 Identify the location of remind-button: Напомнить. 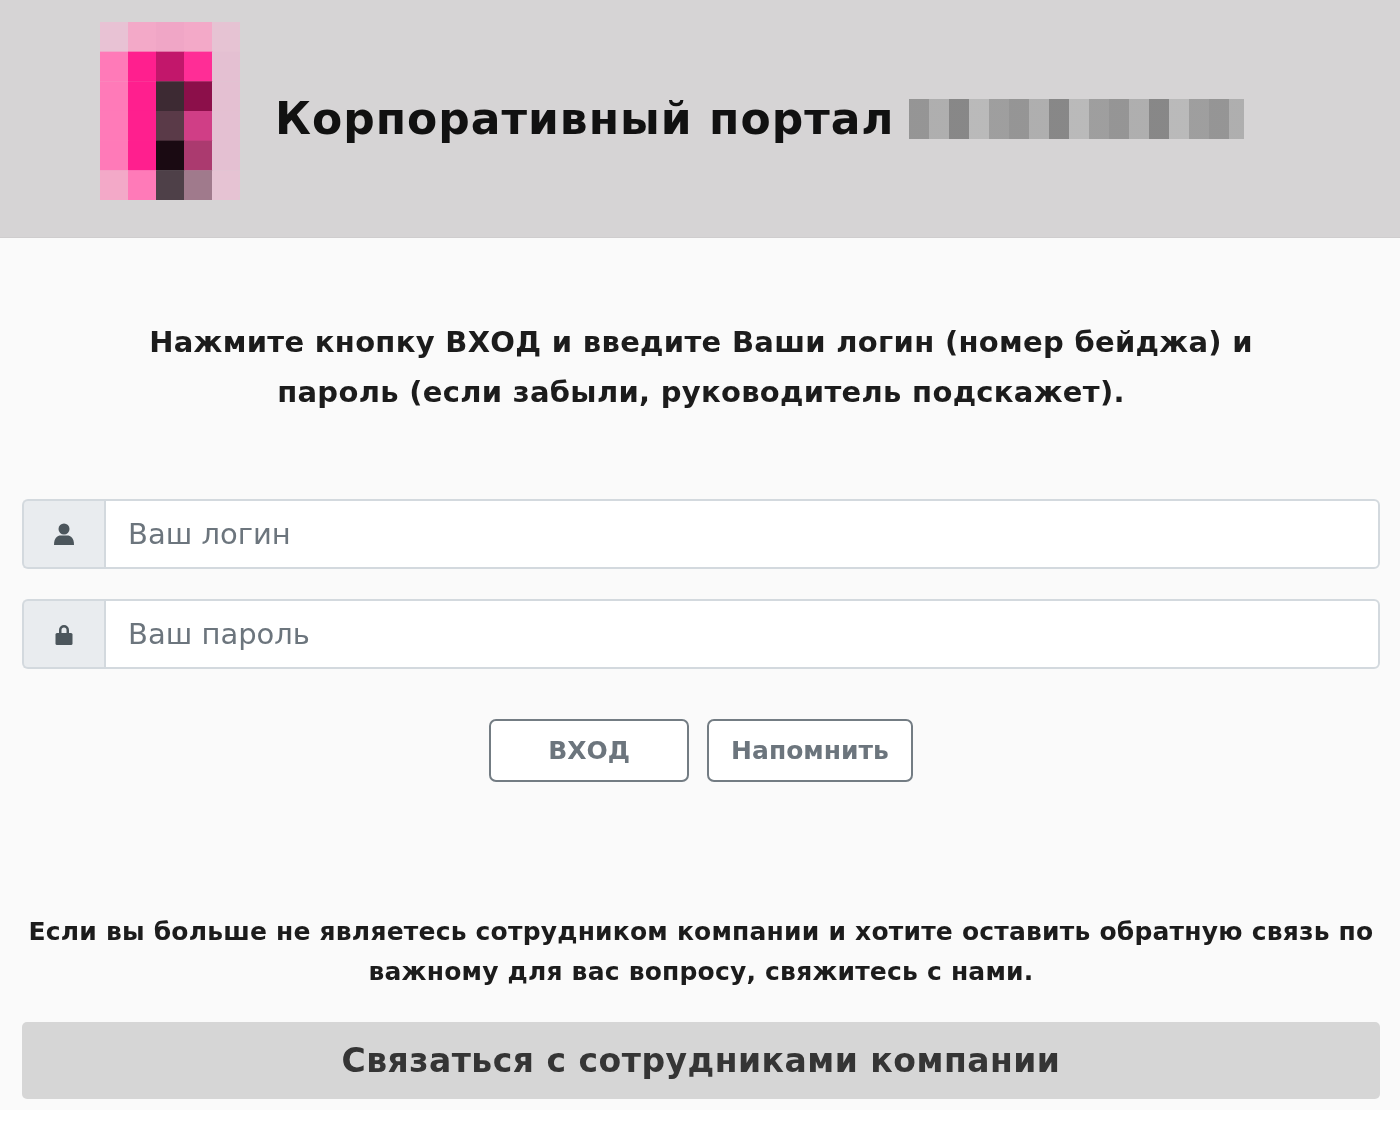
(810, 750).